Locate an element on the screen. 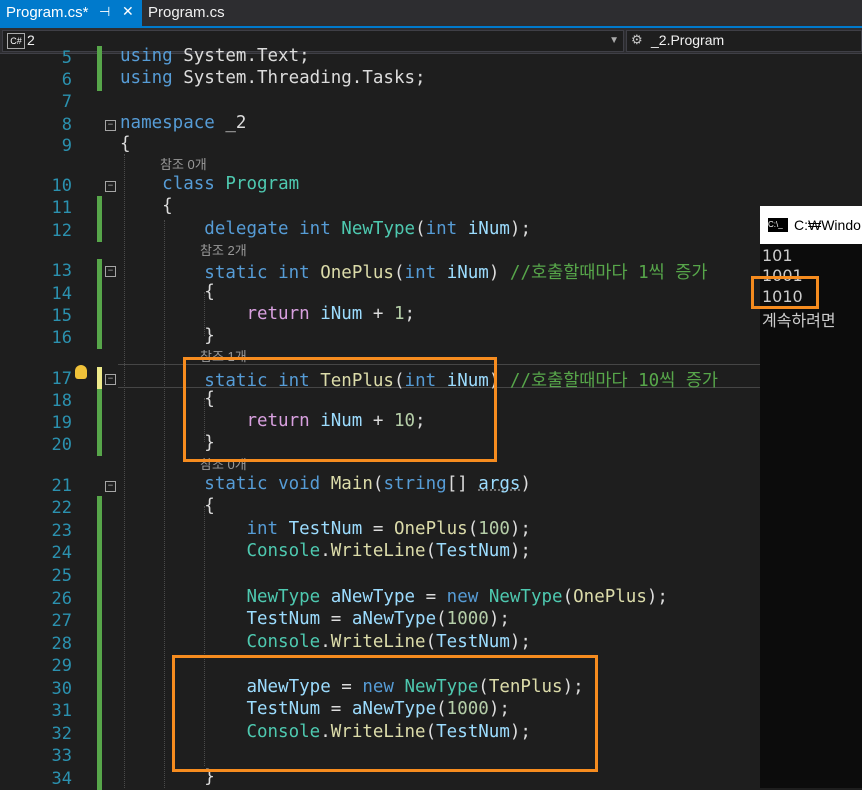 This screenshot has height=790, width=862. tab-program-cs: Program.cs is located at coordinates (186, 12).